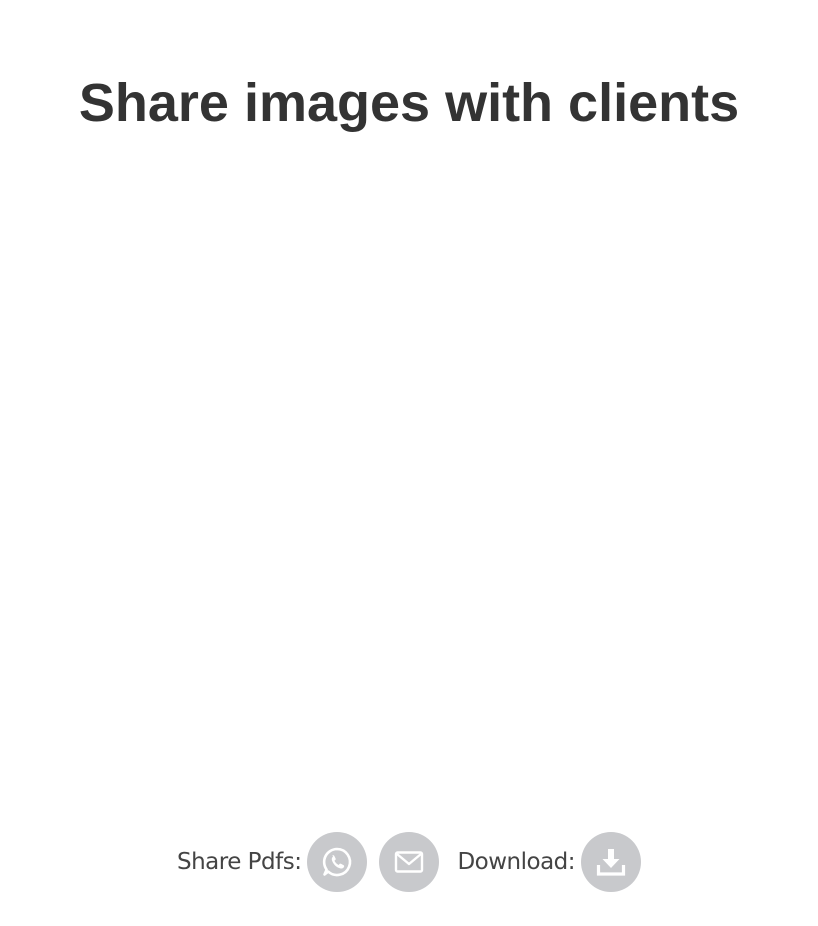 The width and height of the screenshot is (818, 926). I want to click on download-label: Download:, so click(516, 862).